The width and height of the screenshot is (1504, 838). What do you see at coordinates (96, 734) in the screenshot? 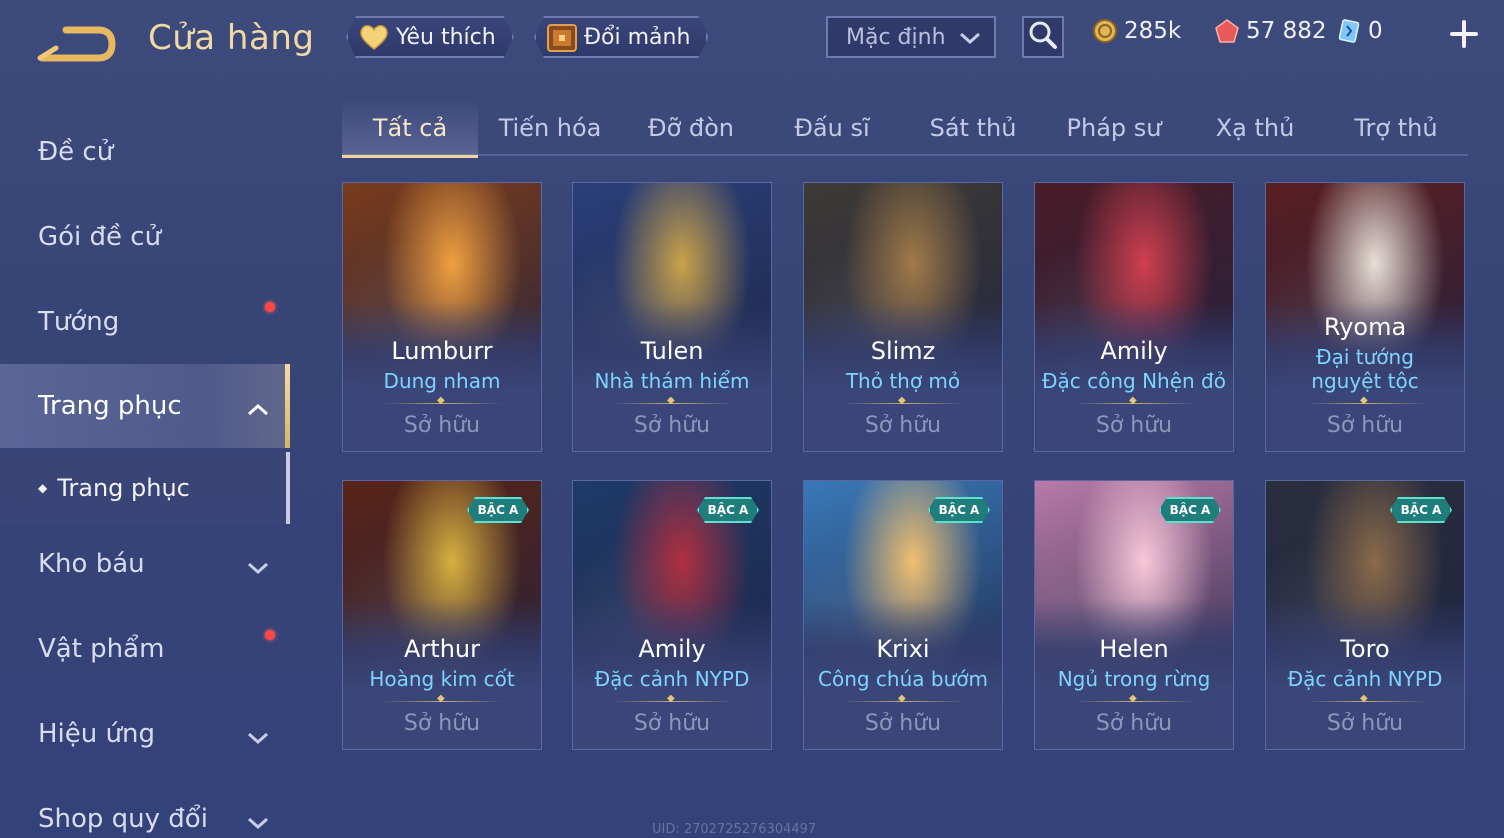
I see `sidebar-item-label: Hiệu ứng` at bounding box center [96, 734].